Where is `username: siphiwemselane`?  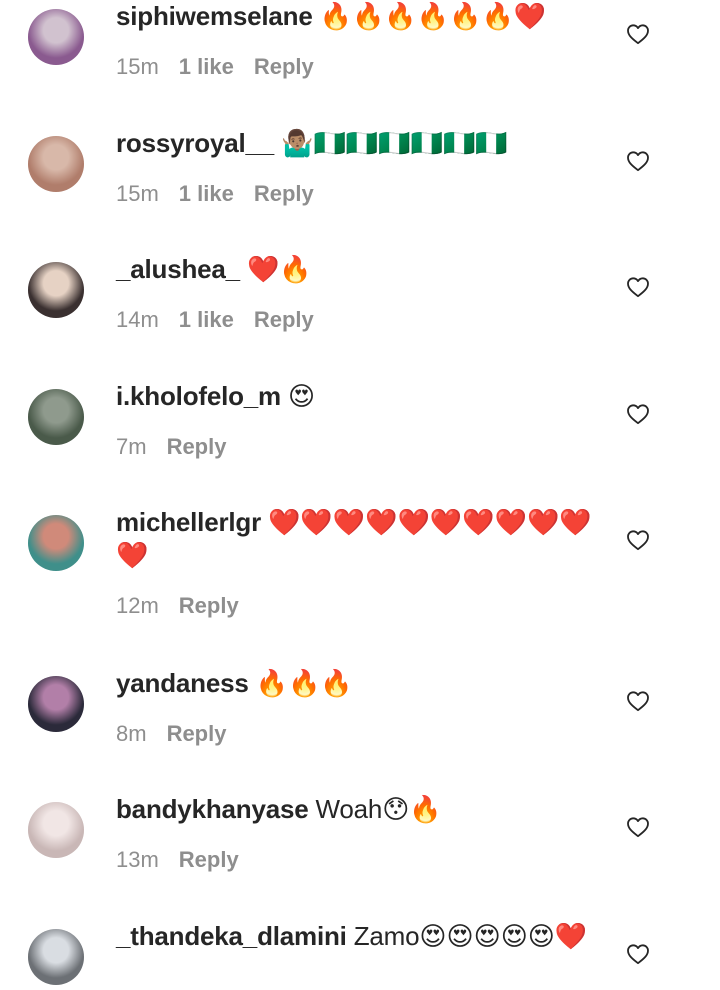 username: siphiwemselane is located at coordinates (214, 16).